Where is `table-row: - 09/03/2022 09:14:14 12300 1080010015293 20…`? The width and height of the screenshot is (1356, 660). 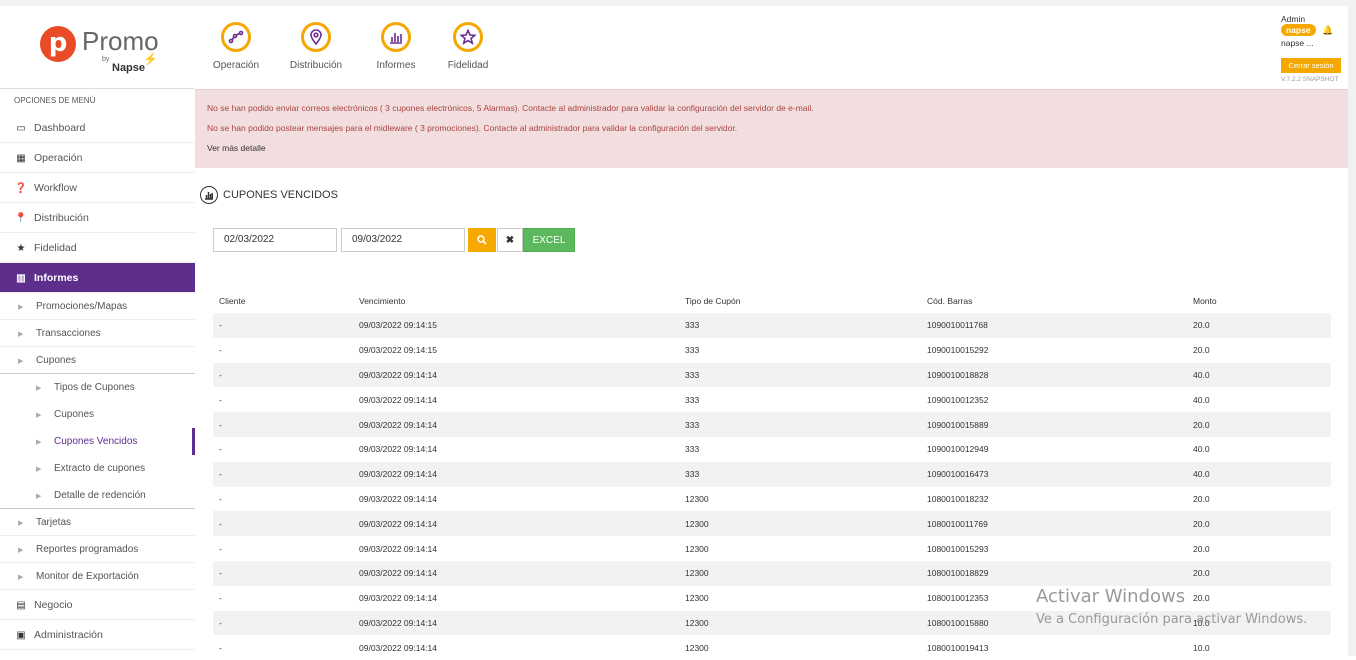
table-row: - 09/03/2022 09:14:14 12300 1080010015293 20… is located at coordinates (772, 548).